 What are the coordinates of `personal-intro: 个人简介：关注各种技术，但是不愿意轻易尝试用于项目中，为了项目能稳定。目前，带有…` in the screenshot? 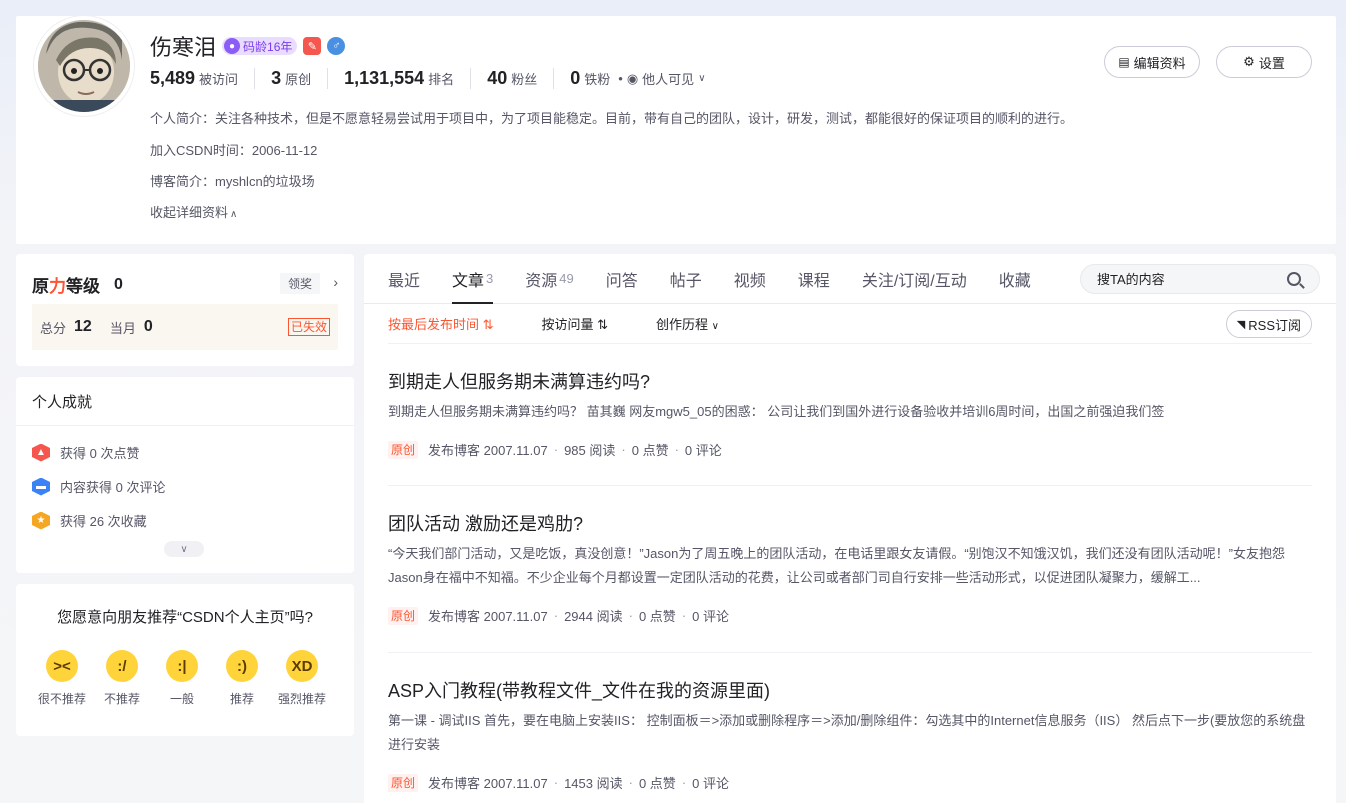 It's located at (612, 118).